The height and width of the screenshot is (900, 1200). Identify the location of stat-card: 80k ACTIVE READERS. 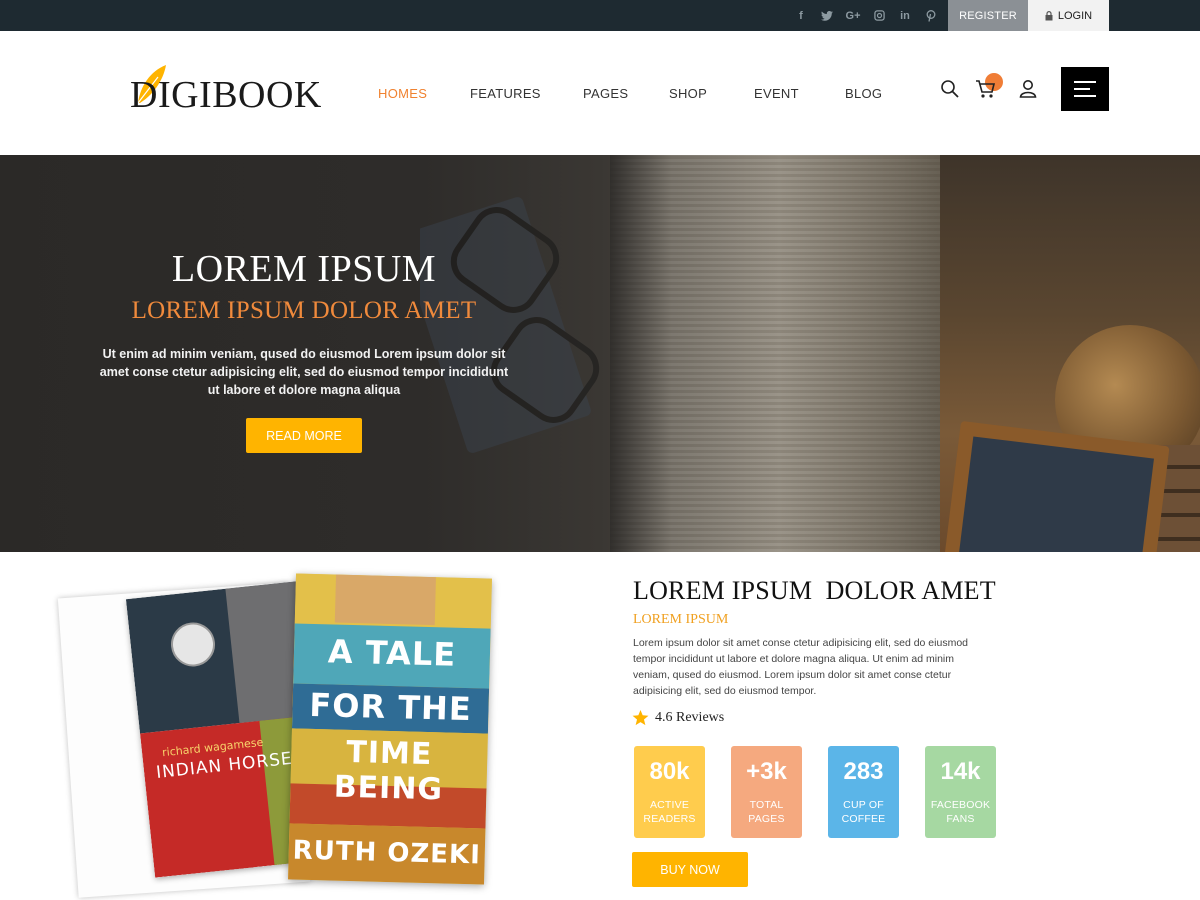
(669, 792).